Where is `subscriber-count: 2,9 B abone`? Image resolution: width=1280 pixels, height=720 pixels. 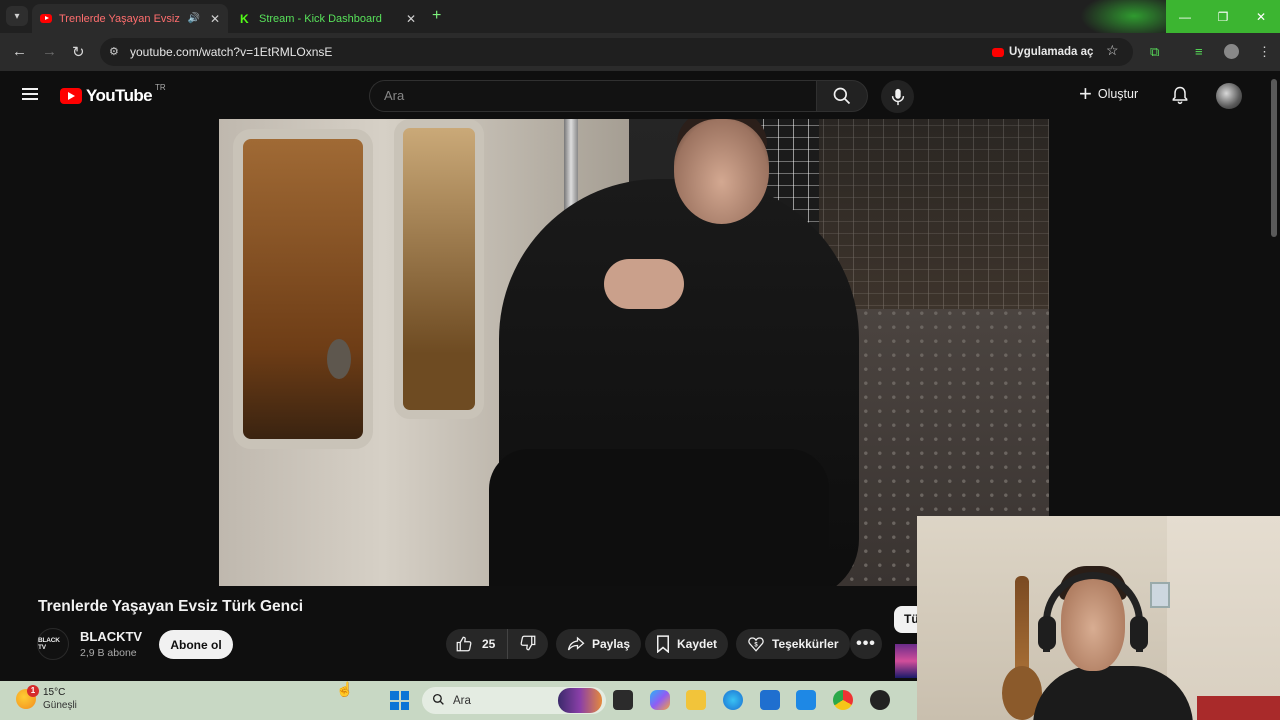
subscriber-count: 2,9 B abone is located at coordinates (108, 653).